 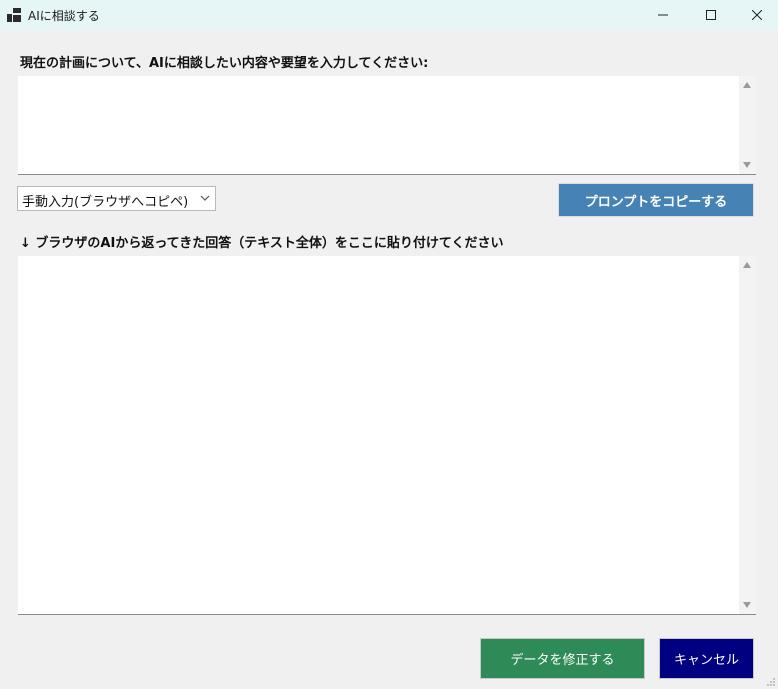 I want to click on maximize-icon, so click(x=711, y=15).